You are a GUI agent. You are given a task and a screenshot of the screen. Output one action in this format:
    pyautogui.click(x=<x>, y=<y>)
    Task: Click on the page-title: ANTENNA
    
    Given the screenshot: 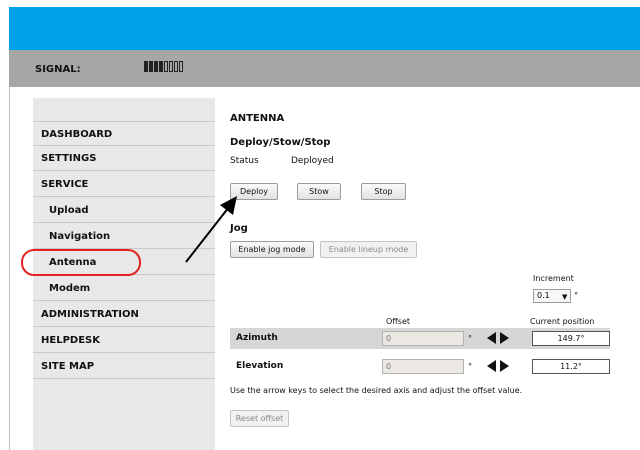 What is the action you would take?
    pyautogui.click(x=257, y=118)
    